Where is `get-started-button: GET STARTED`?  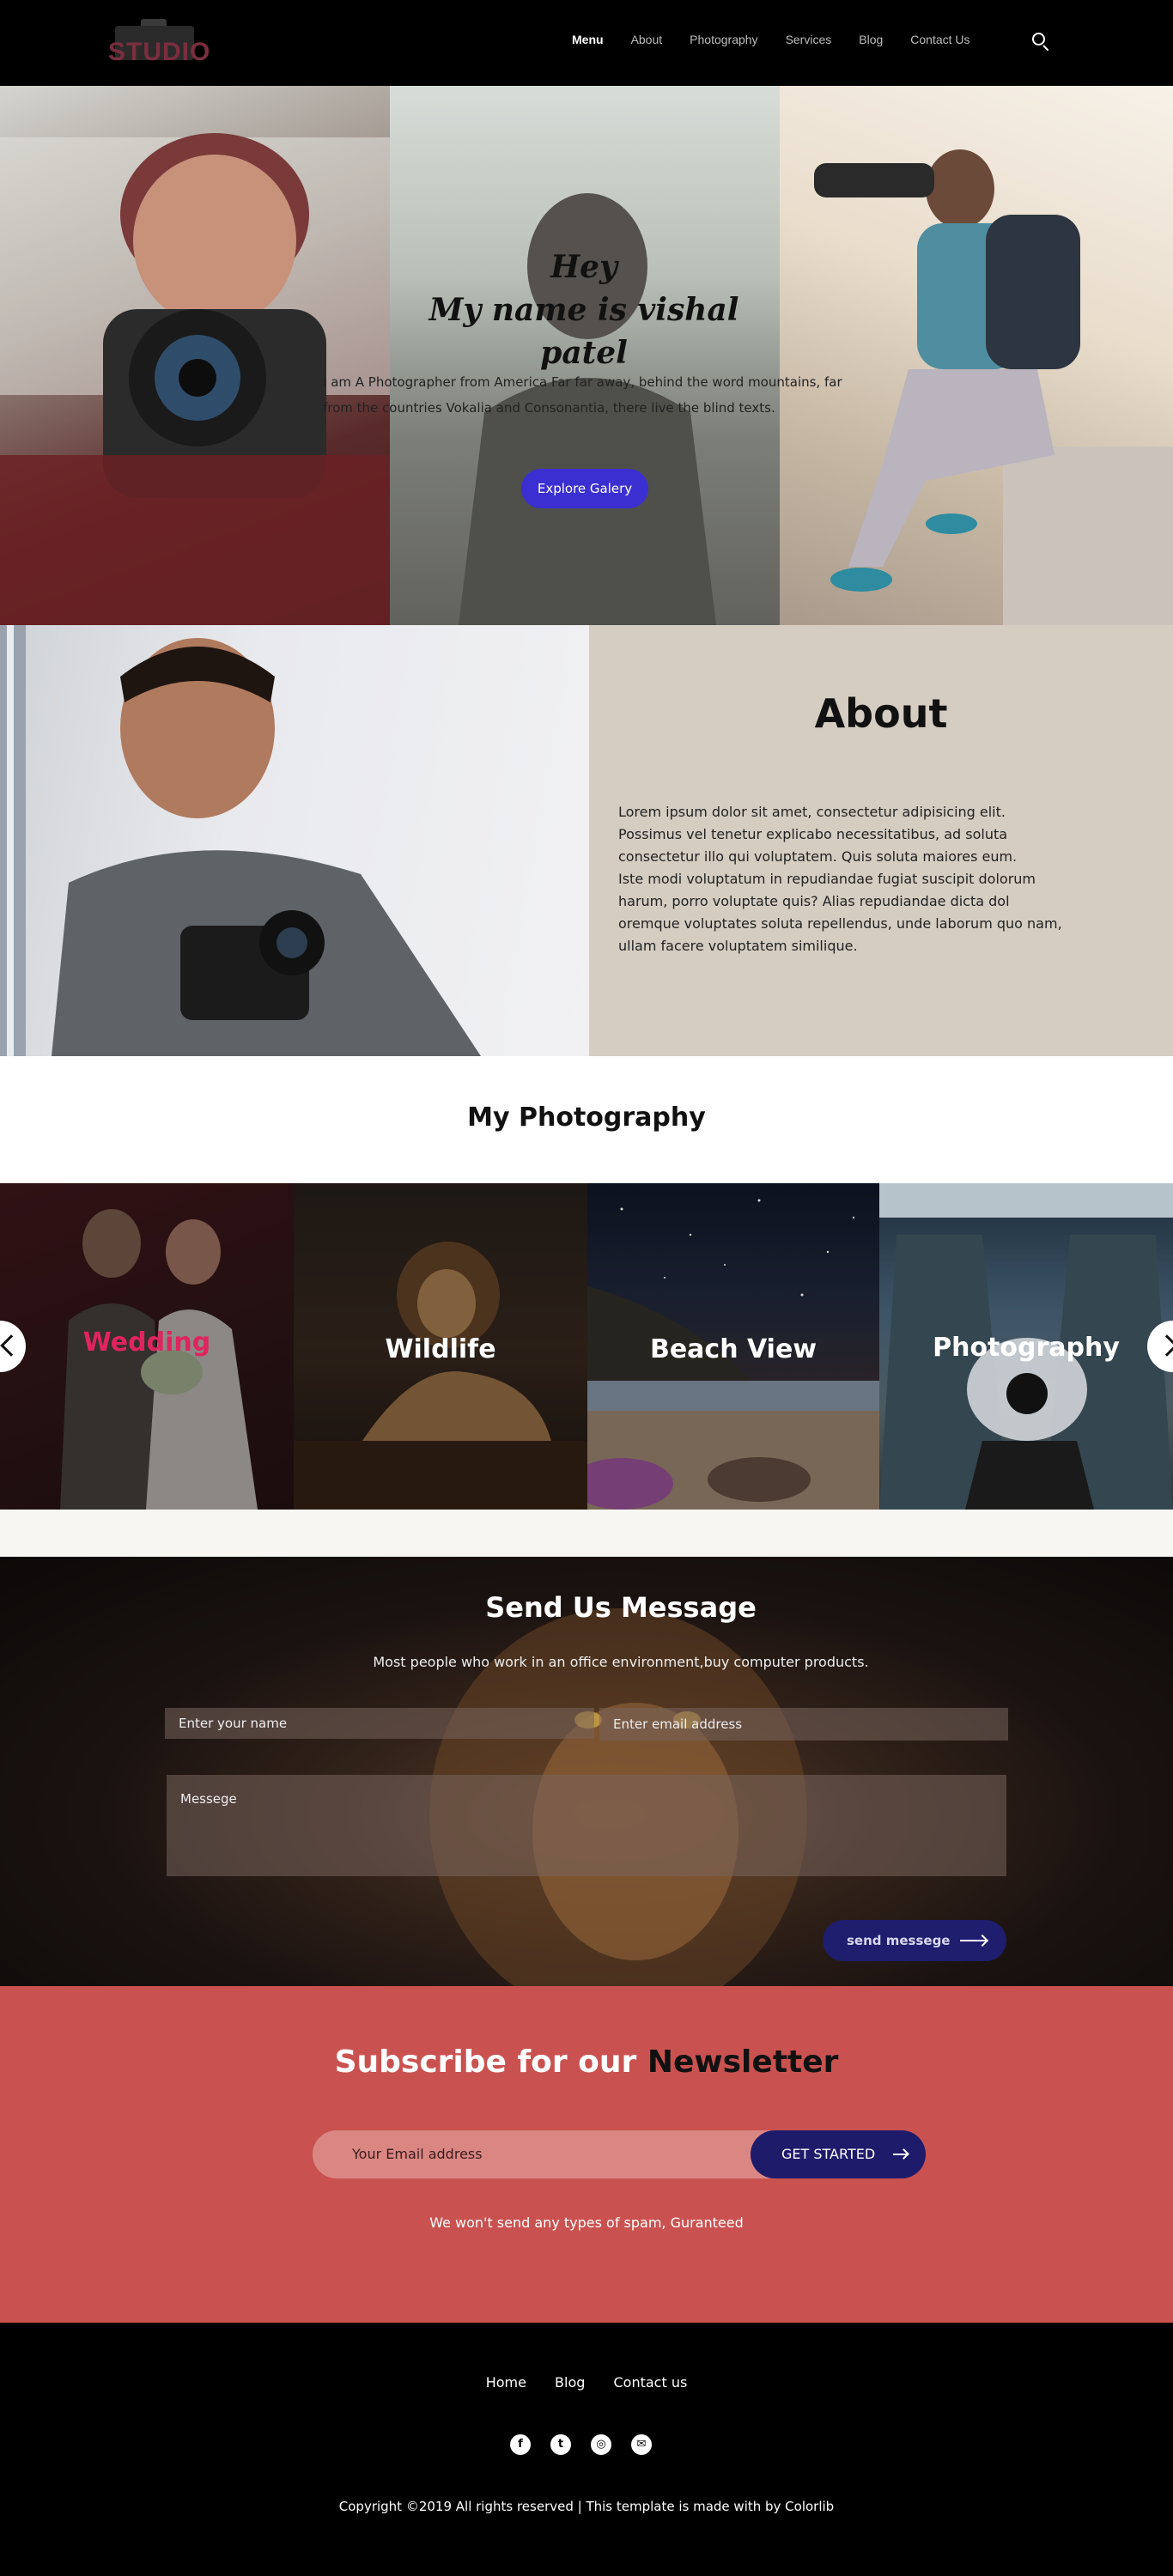 get-started-button: GET STARTED is located at coordinates (838, 2154).